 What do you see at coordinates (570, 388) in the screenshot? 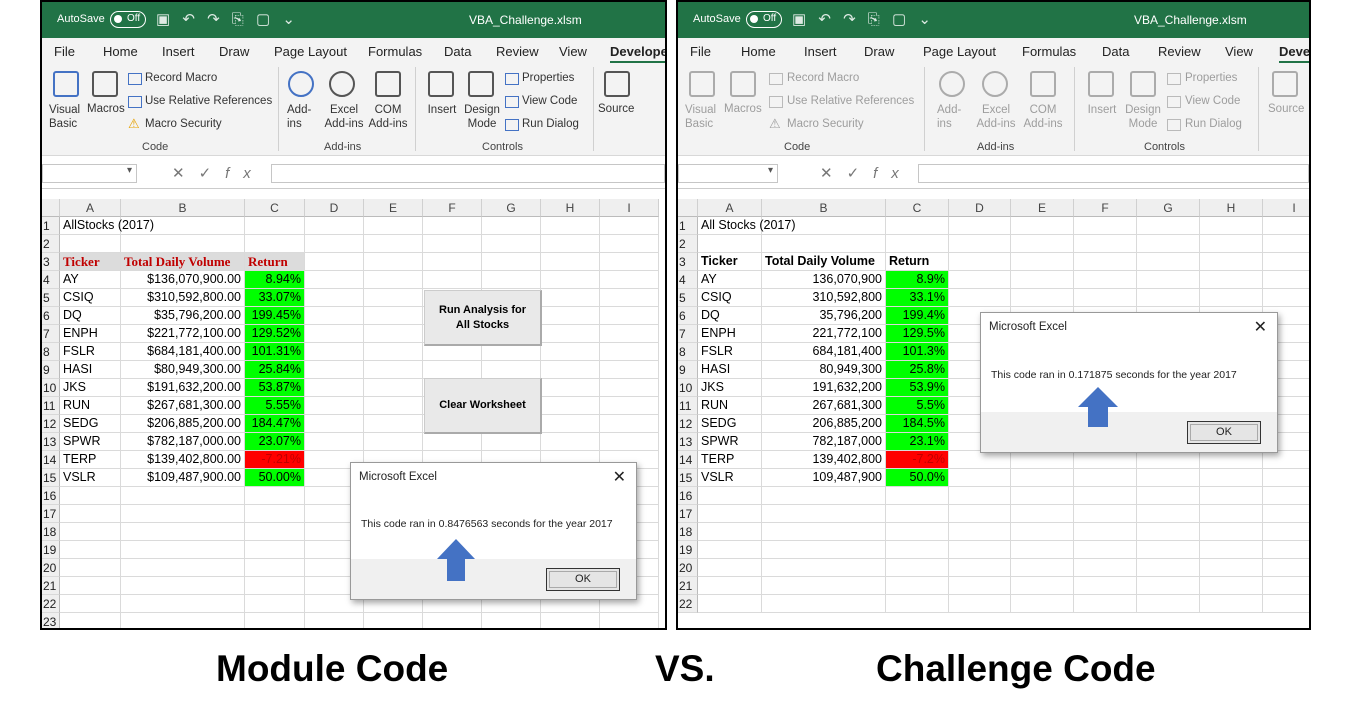
I see `cell-h10` at bounding box center [570, 388].